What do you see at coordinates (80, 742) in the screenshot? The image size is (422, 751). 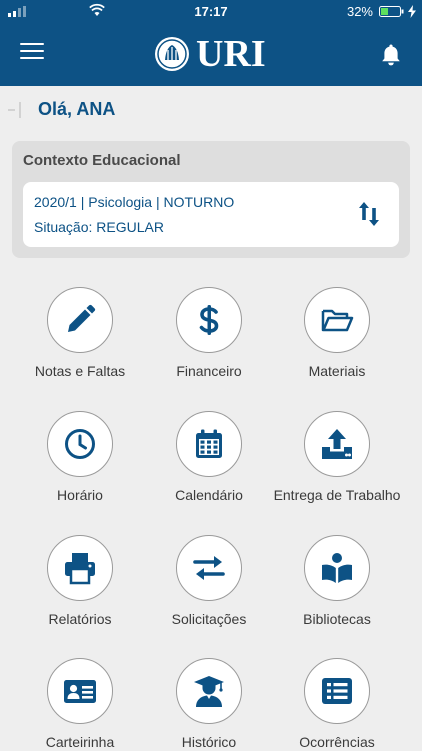 I see `menu-label: Carteirinha` at bounding box center [80, 742].